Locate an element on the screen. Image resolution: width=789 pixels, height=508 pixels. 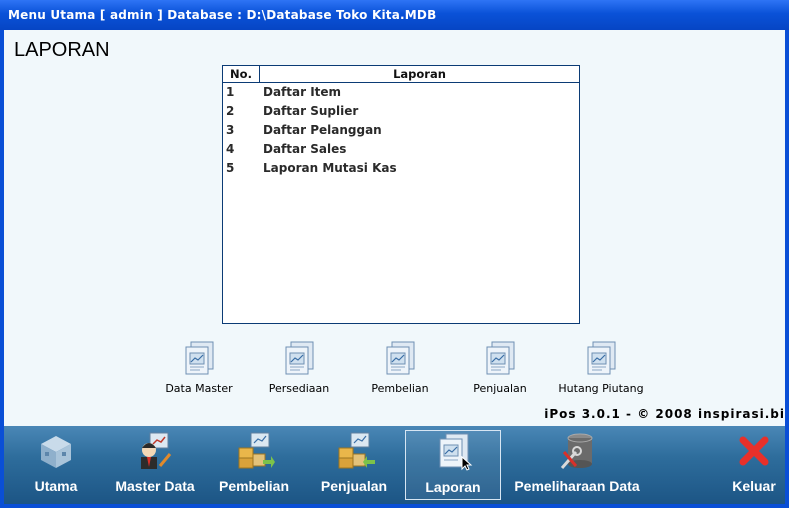
column-header-laporan: Laporan is located at coordinates (419, 74).